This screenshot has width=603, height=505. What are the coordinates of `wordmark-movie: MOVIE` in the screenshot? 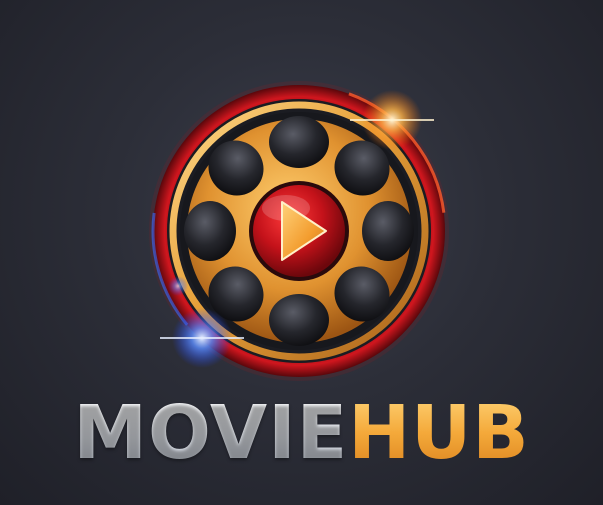 It's located at (211, 433).